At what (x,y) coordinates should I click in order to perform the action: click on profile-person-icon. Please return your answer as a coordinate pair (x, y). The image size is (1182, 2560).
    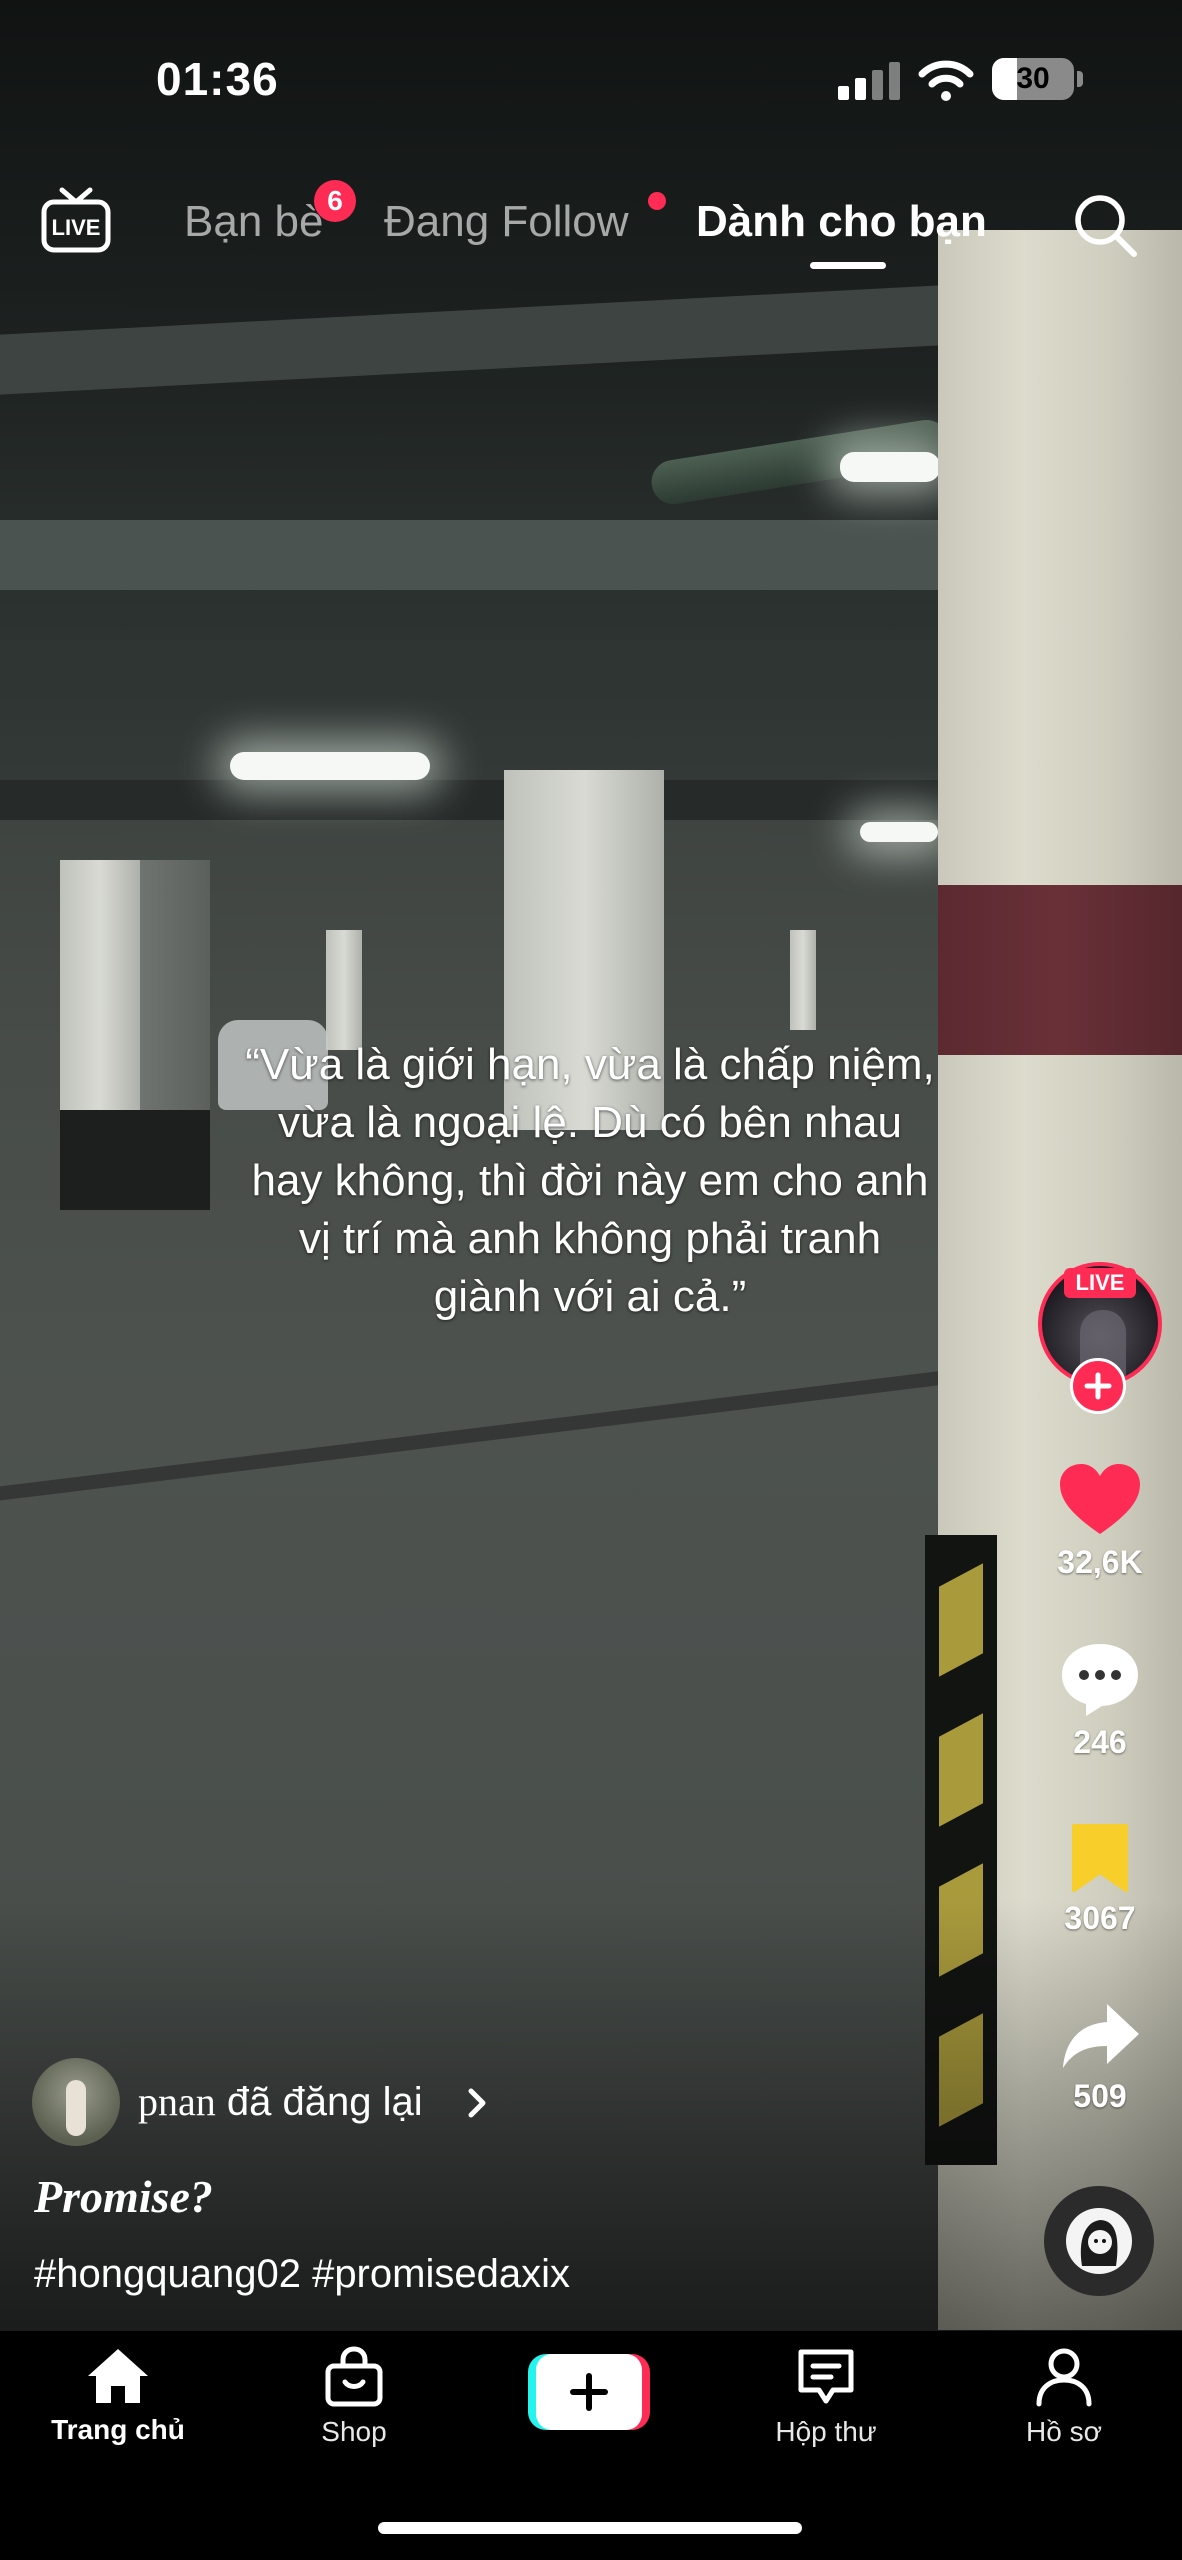
    Looking at the image, I should click on (1064, 2377).